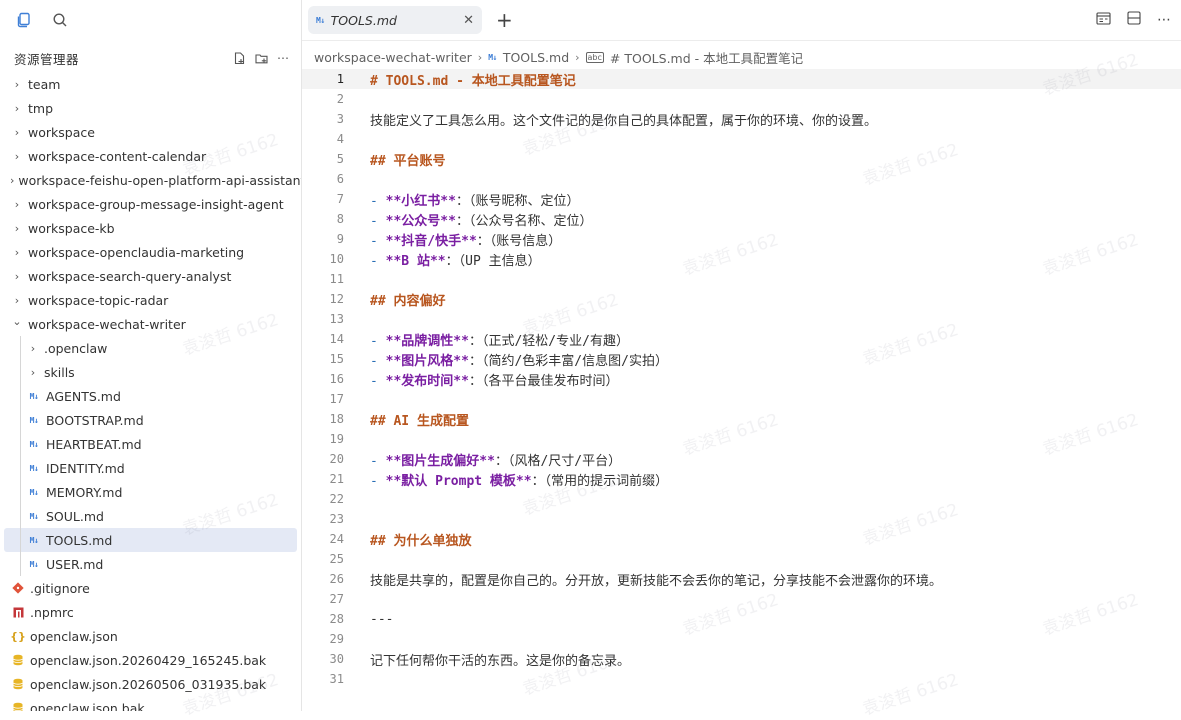  I want to click on code-line: 22, so click(741, 499).